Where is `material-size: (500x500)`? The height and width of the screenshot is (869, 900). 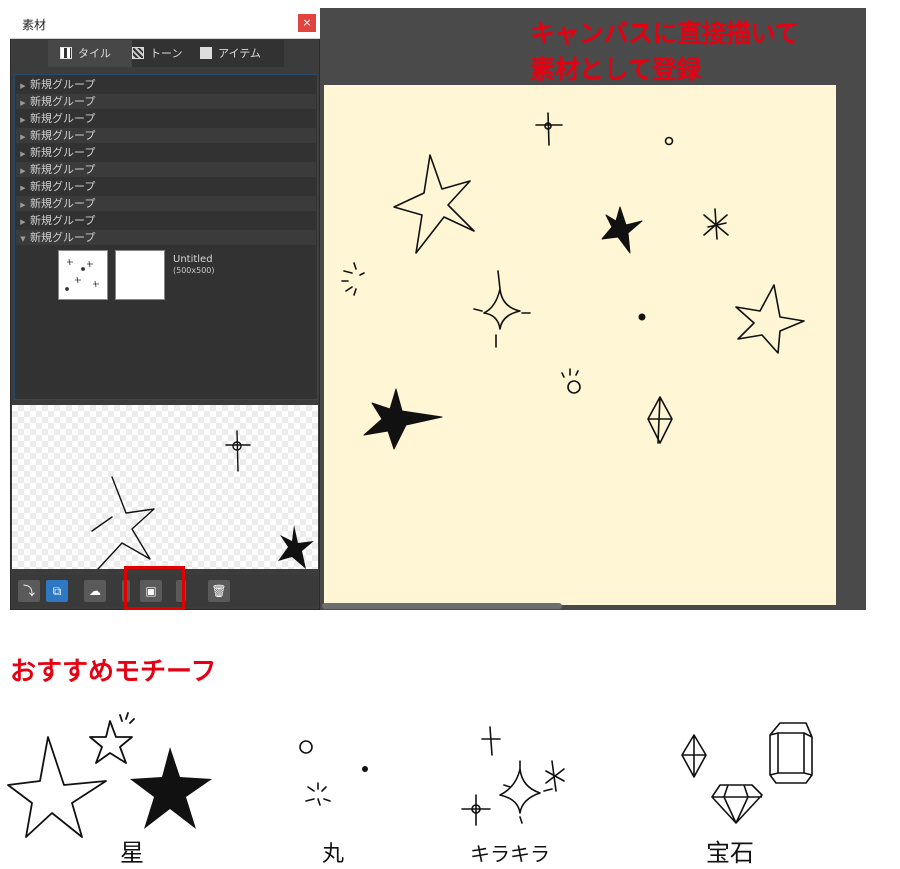 material-size: (500x500) is located at coordinates (194, 270).